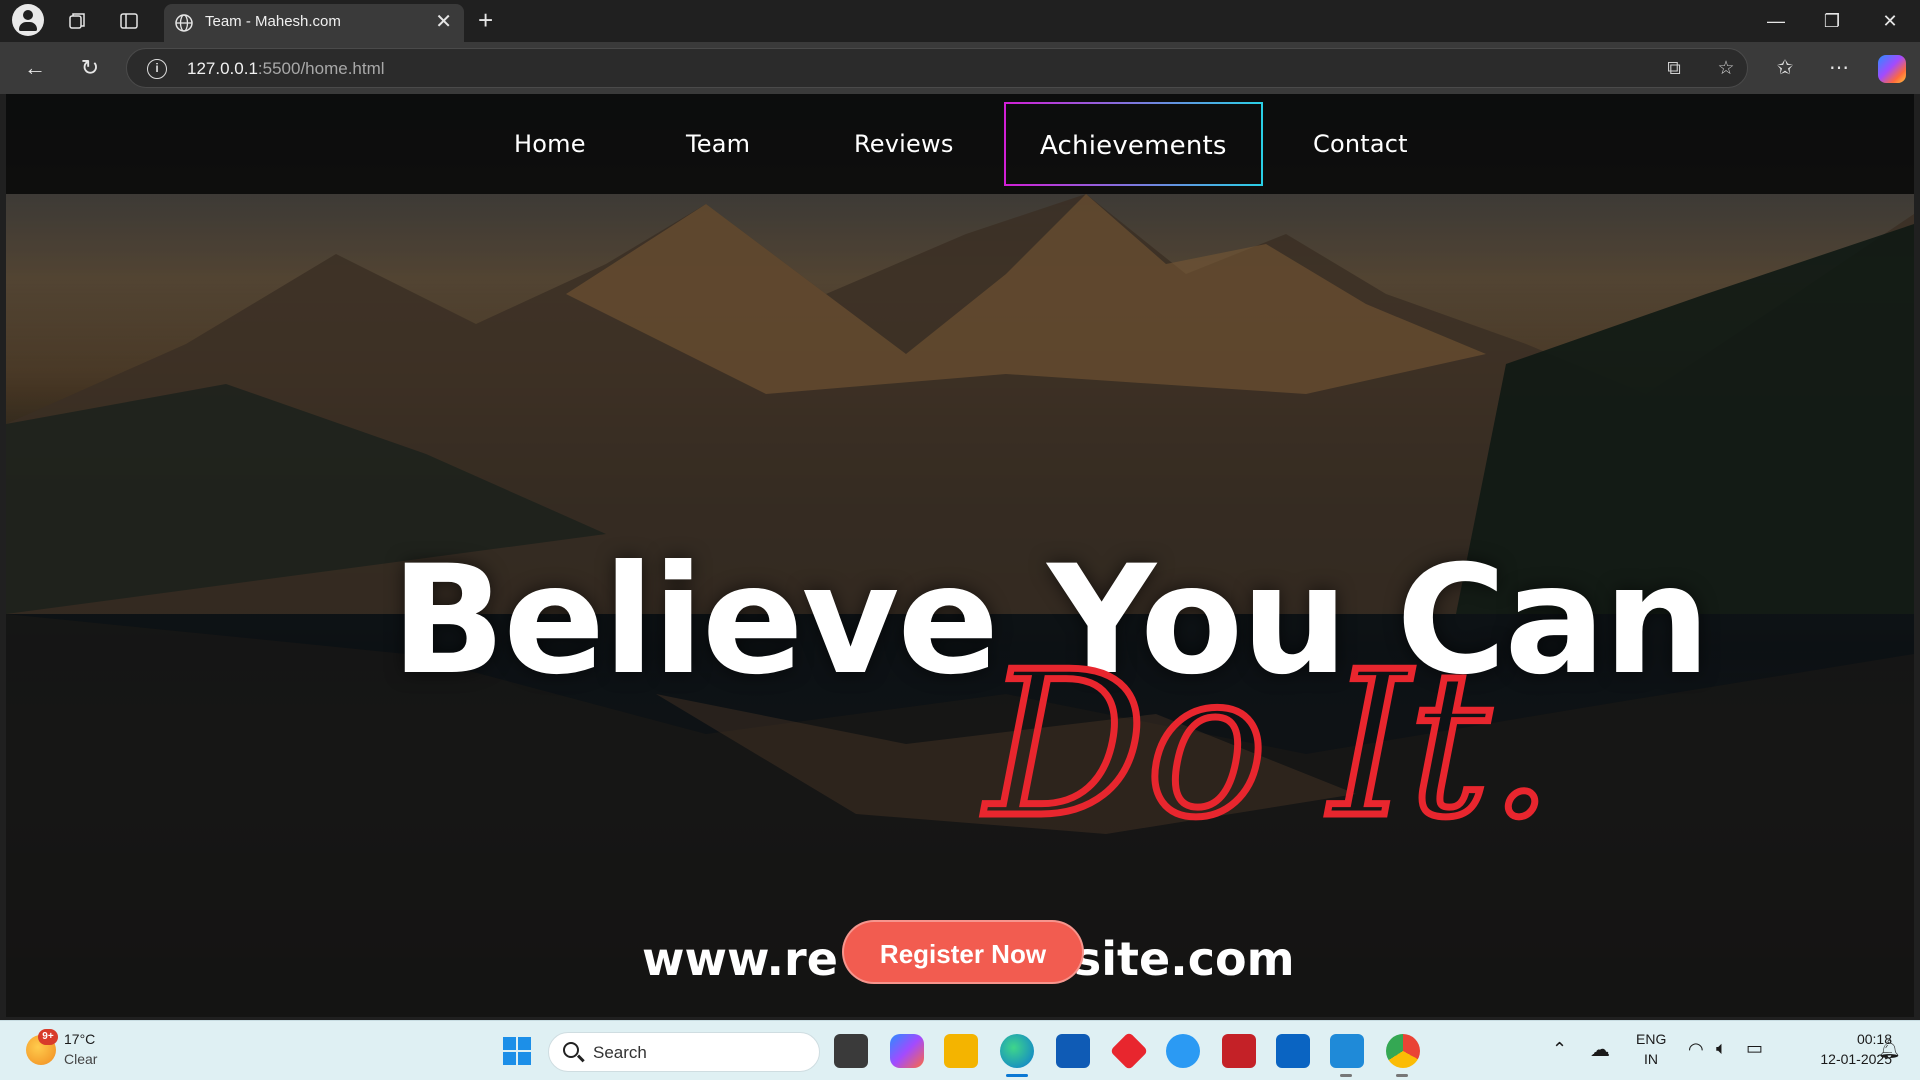 This screenshot has width=1920, height=1080. Describe the element at coordinates (1402, 1075) in the screenshot. I see `chrome-running-indicator` at that location.